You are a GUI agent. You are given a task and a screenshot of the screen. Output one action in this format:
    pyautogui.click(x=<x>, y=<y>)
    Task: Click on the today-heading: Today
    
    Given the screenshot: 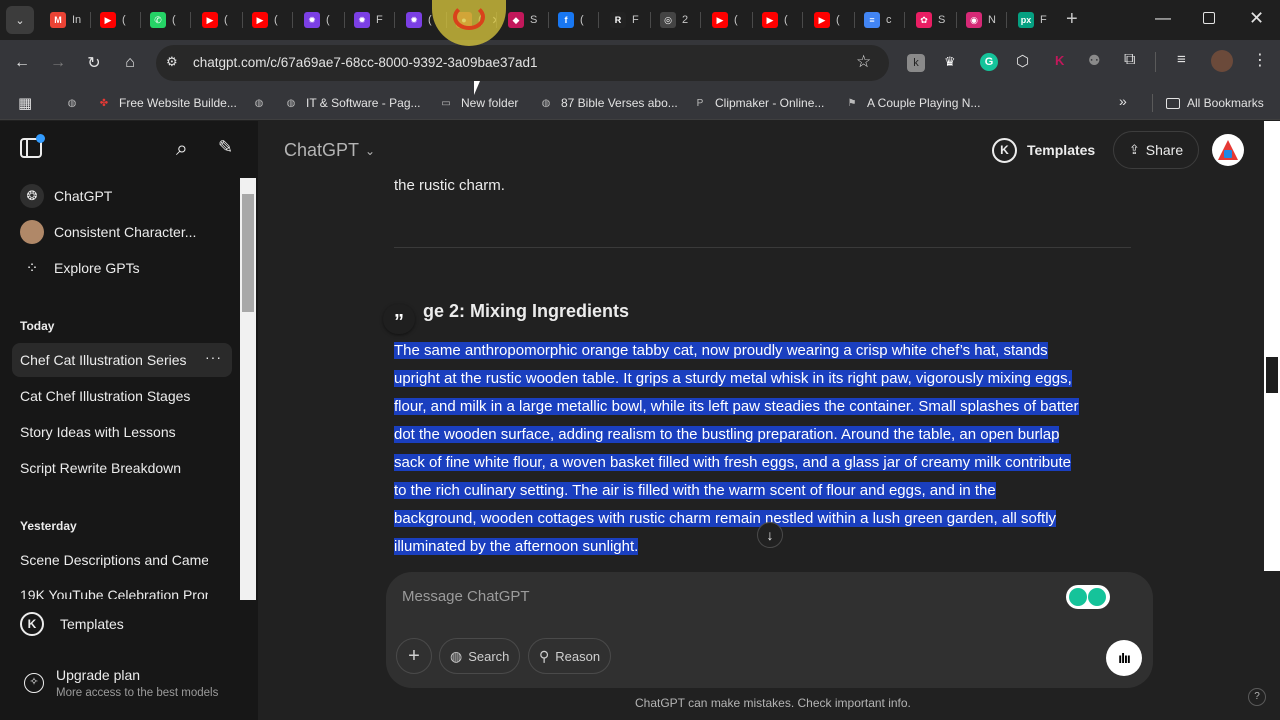 What is the action you would take?
    pyautogui.click(x=37, y=326)
    